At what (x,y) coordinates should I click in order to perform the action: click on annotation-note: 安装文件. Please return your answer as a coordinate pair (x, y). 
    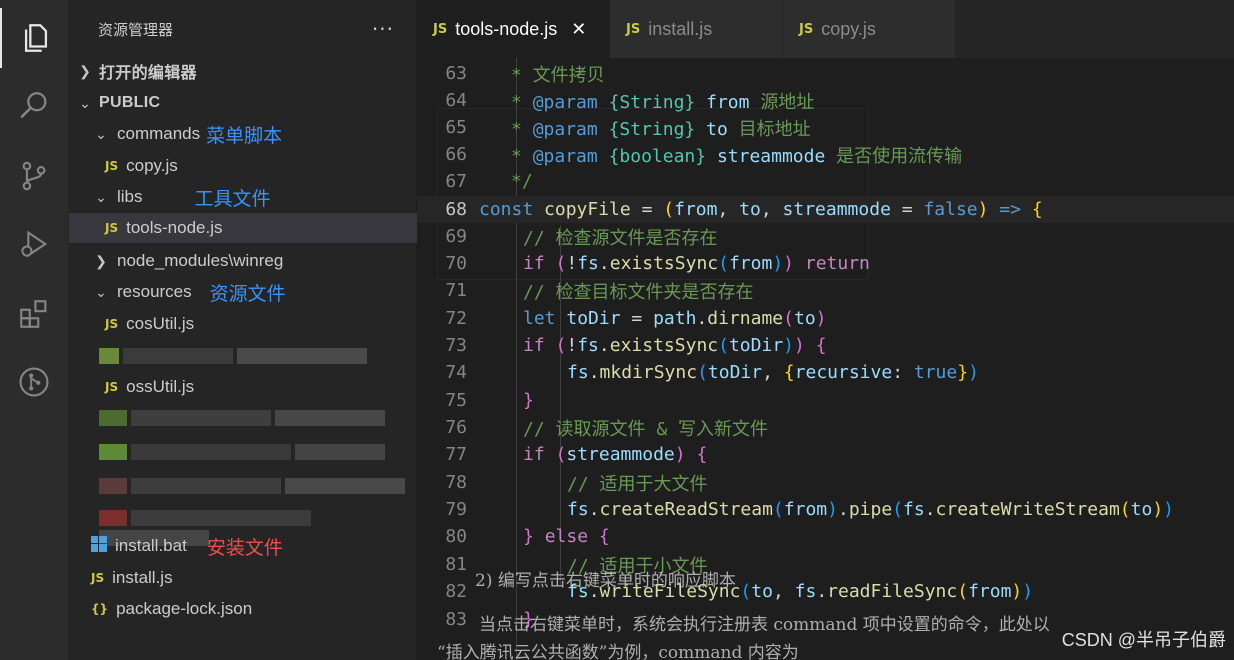
    Looking at the image, I should click on (244, 548).